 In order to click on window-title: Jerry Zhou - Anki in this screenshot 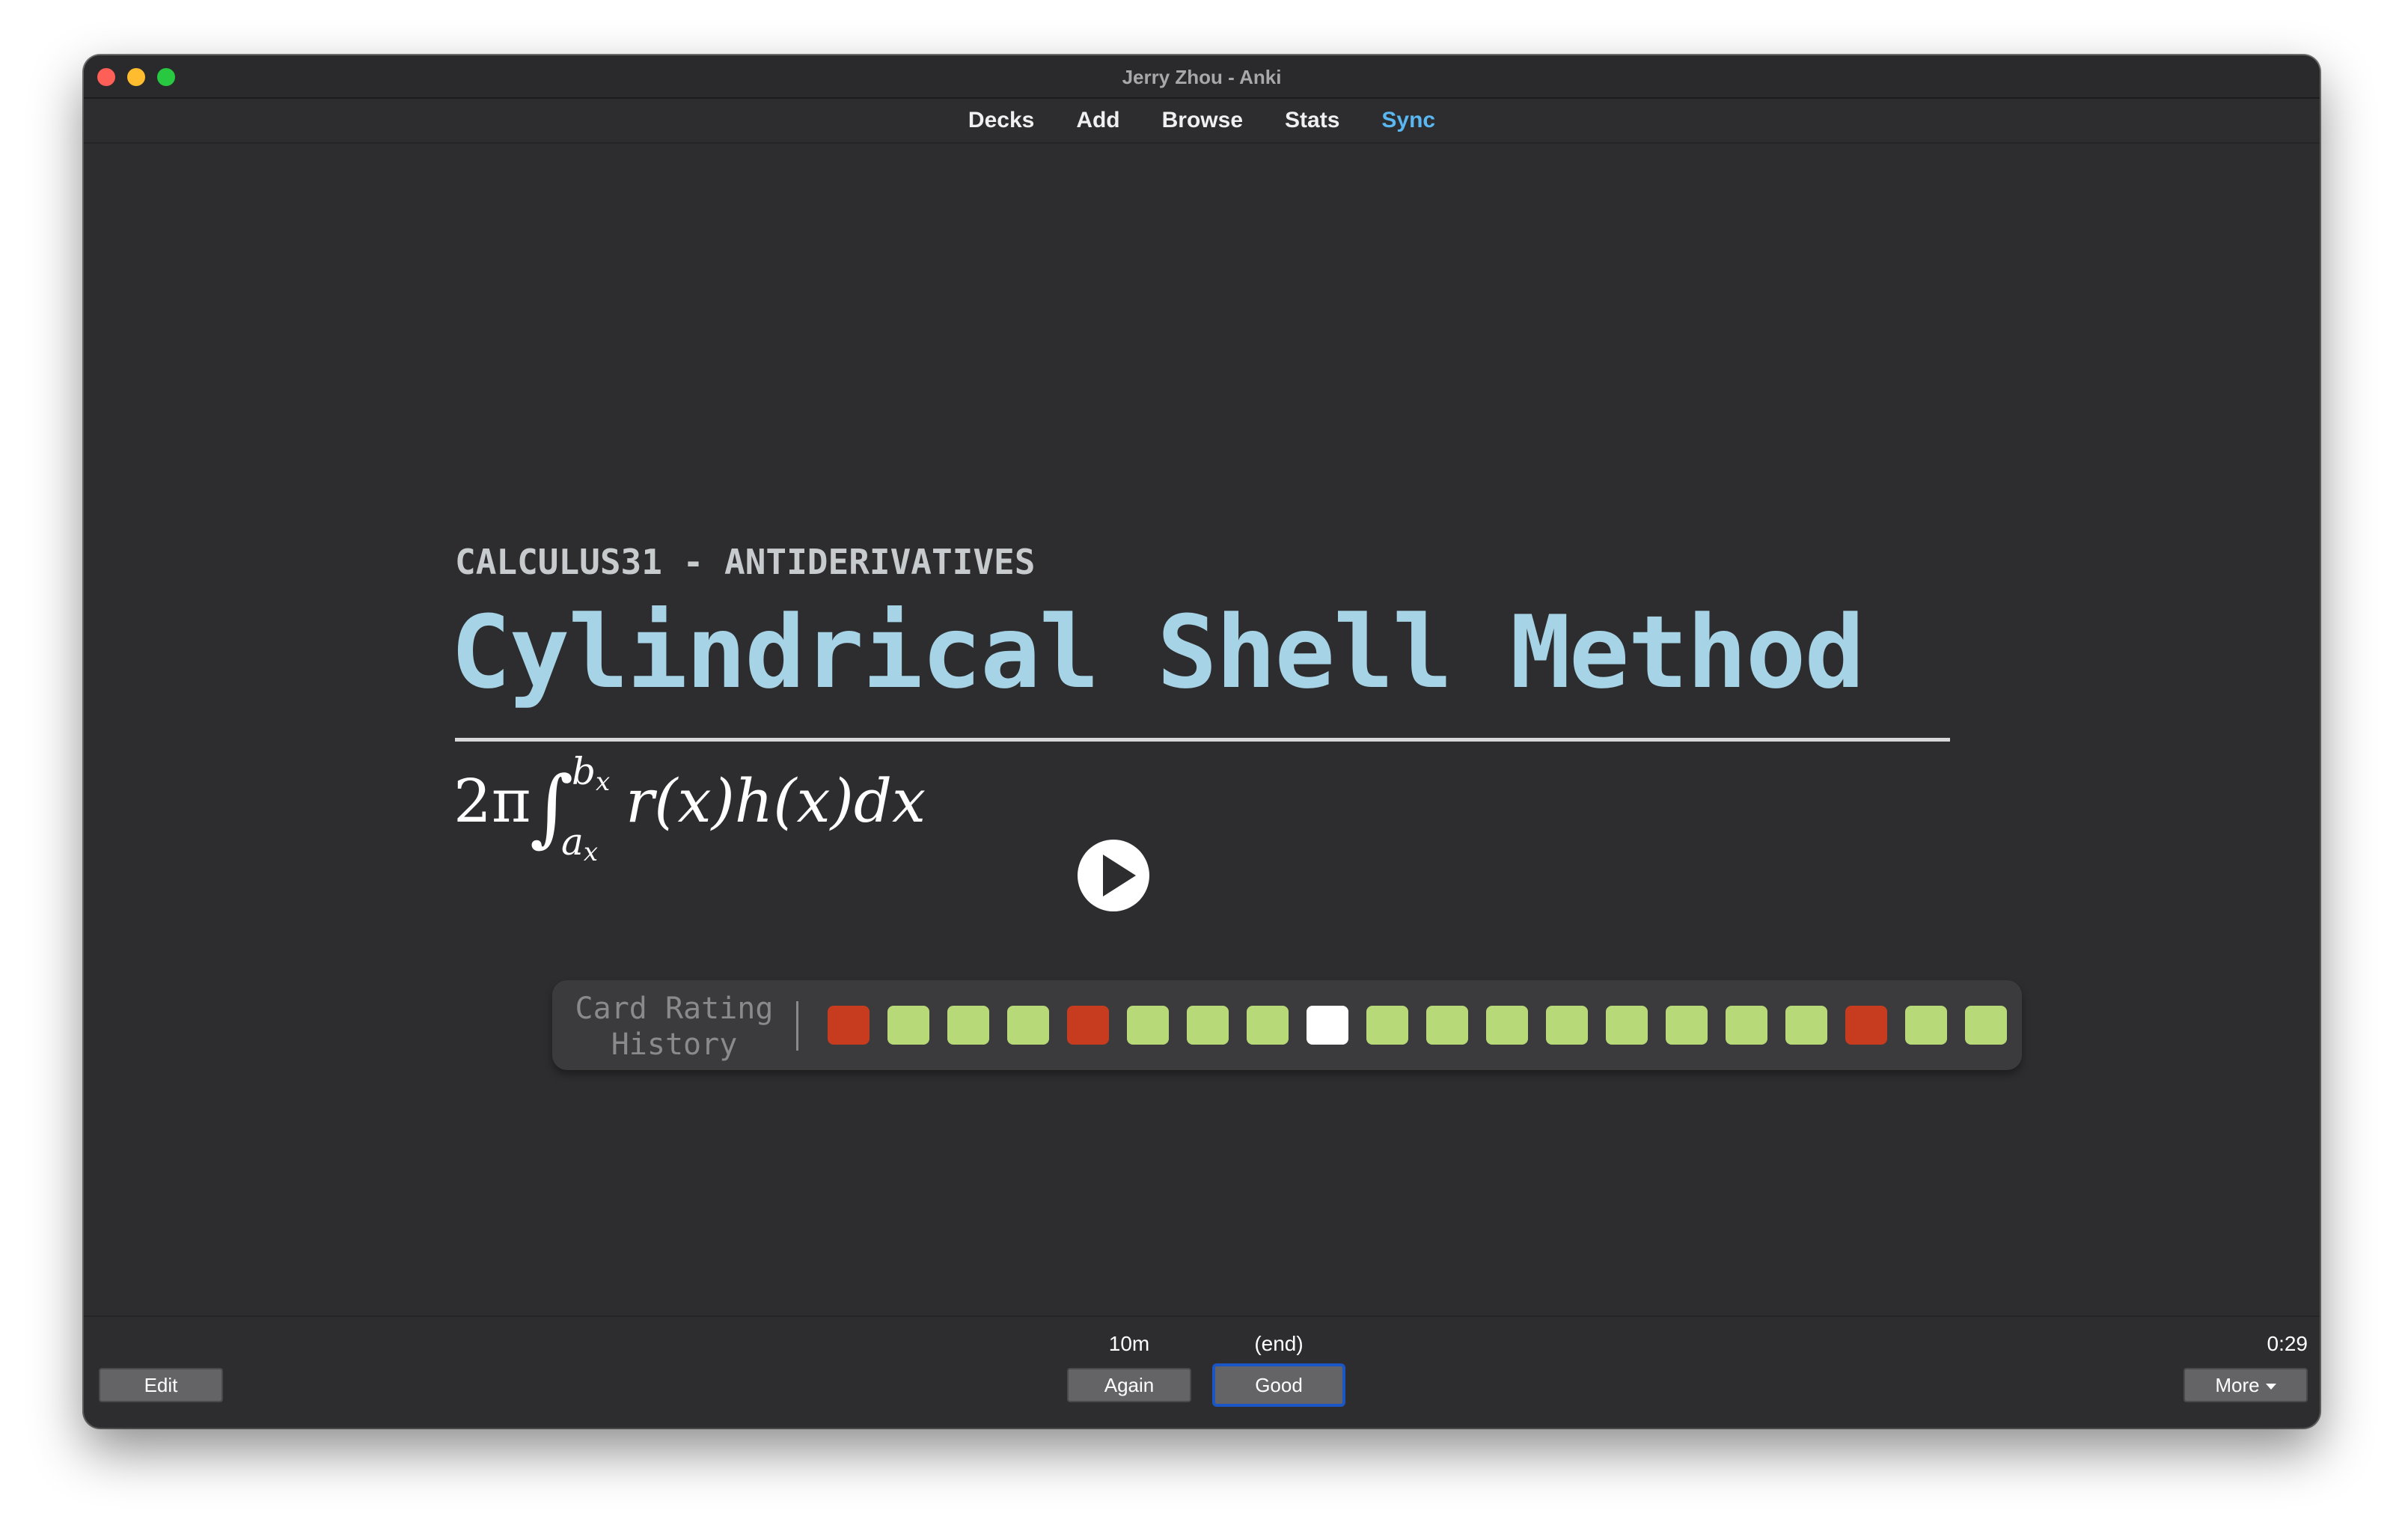, I will do `click(1202, 77)`.